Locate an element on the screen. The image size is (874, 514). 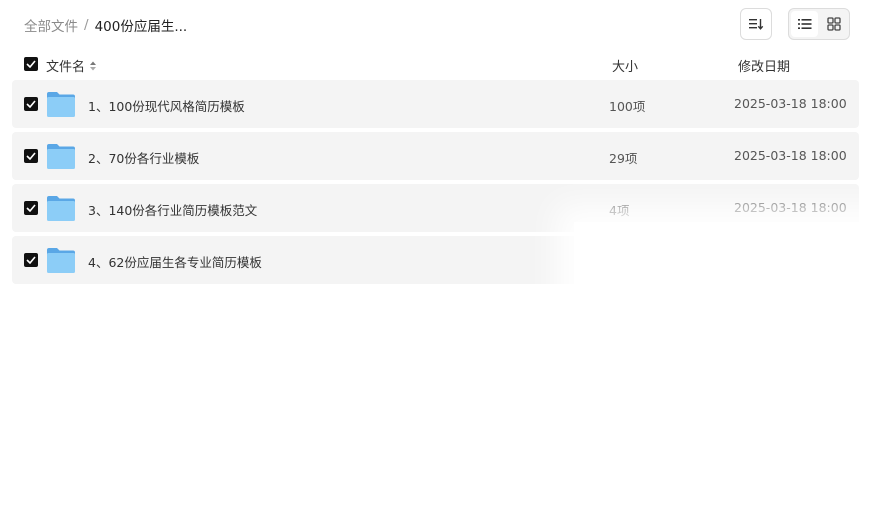
list-view-icon is located at coordinates (804, 24).